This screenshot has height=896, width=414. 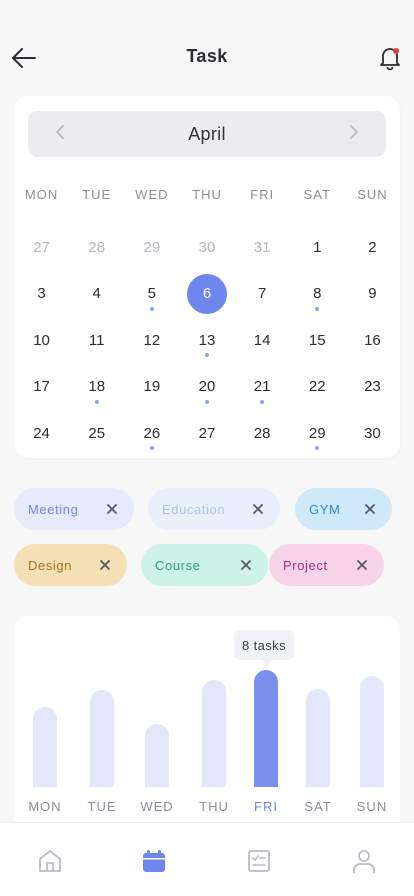 What do you see at coordinates (262, 387) in the screenshot?
I see `calendar-day: 21` at bounding box center [262, 387].